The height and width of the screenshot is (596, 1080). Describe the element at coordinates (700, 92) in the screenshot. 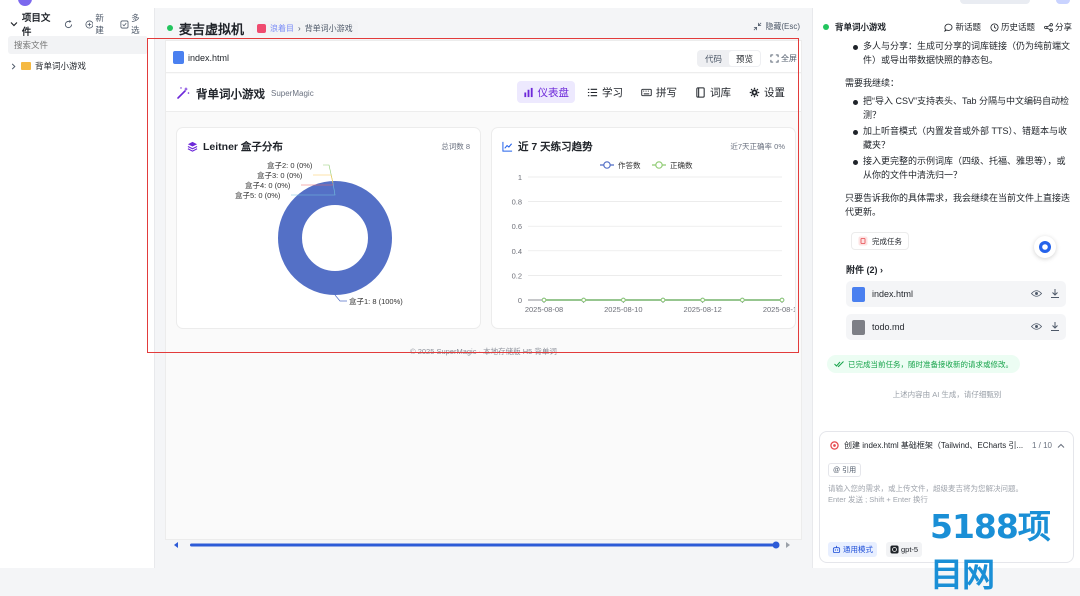

I see `book-icon` at that location.